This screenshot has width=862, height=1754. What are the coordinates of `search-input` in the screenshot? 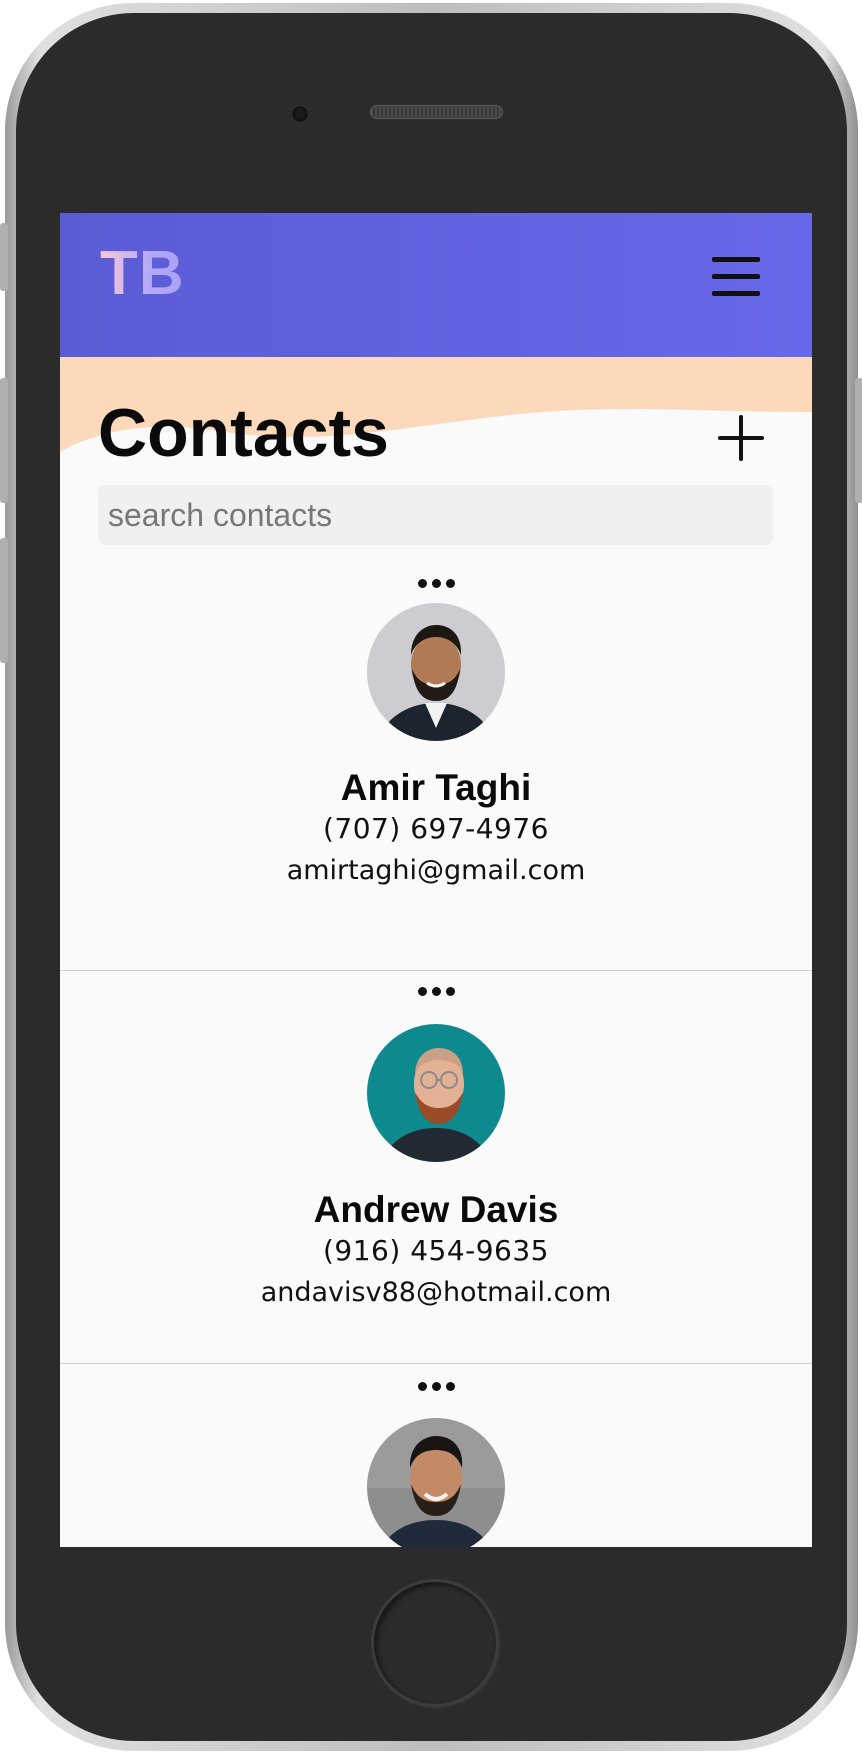 It's located at (435, 515).